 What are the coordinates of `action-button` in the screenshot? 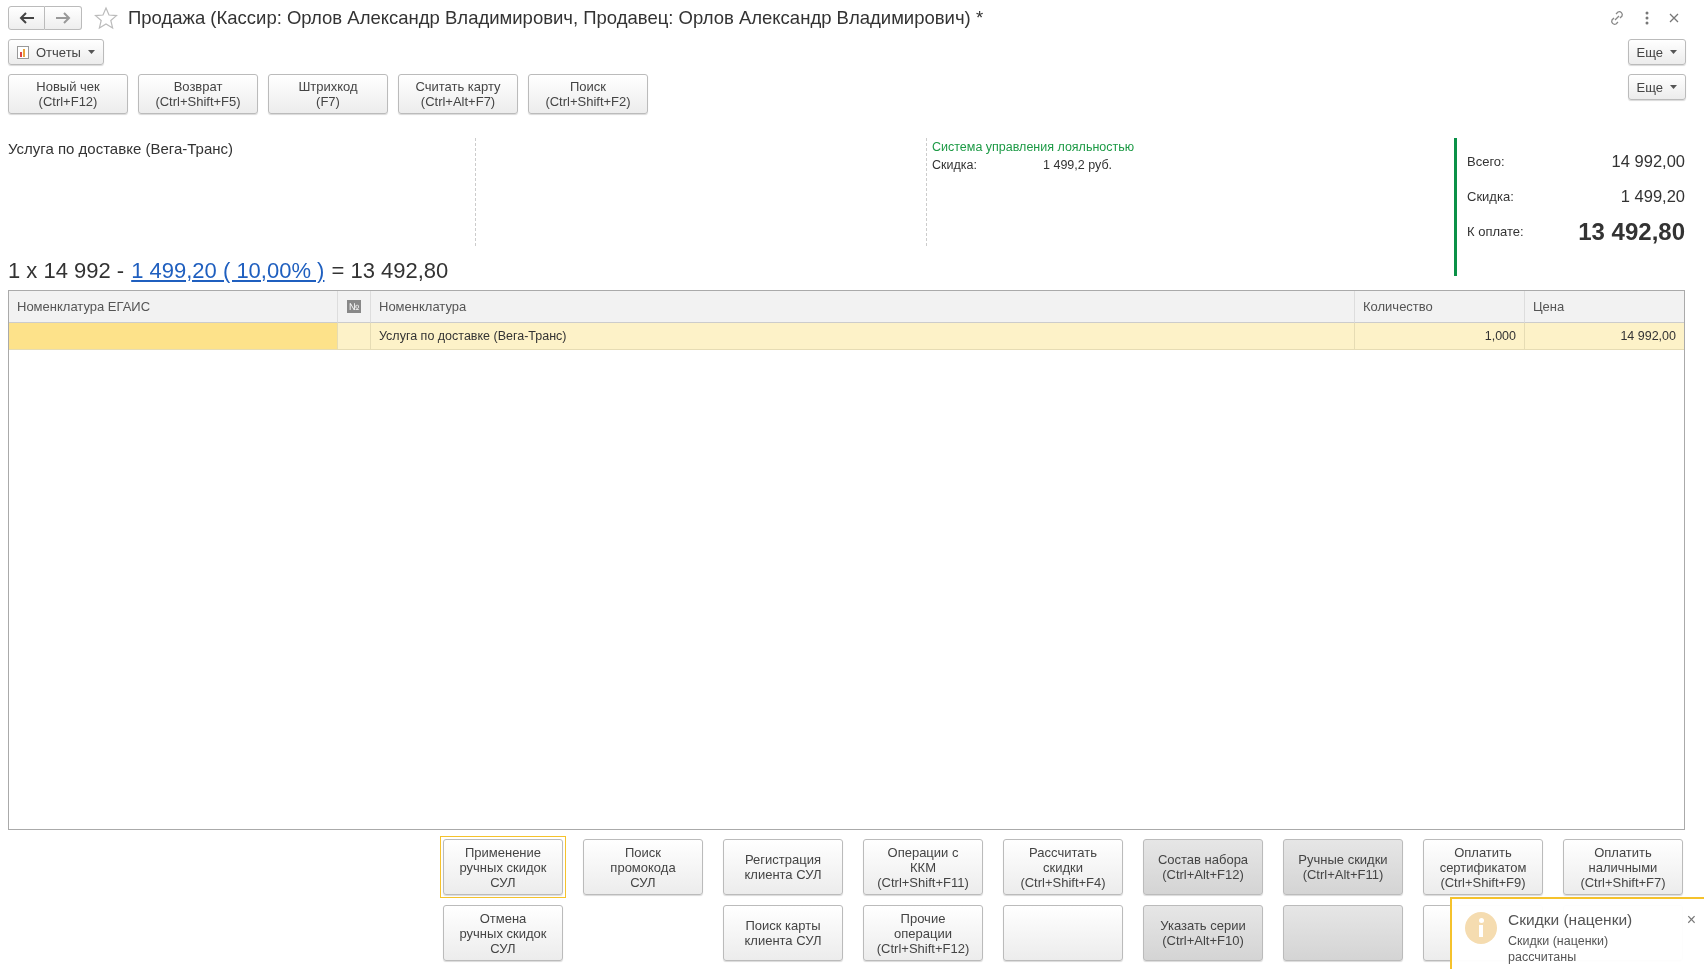 It's located at (1063, 933).